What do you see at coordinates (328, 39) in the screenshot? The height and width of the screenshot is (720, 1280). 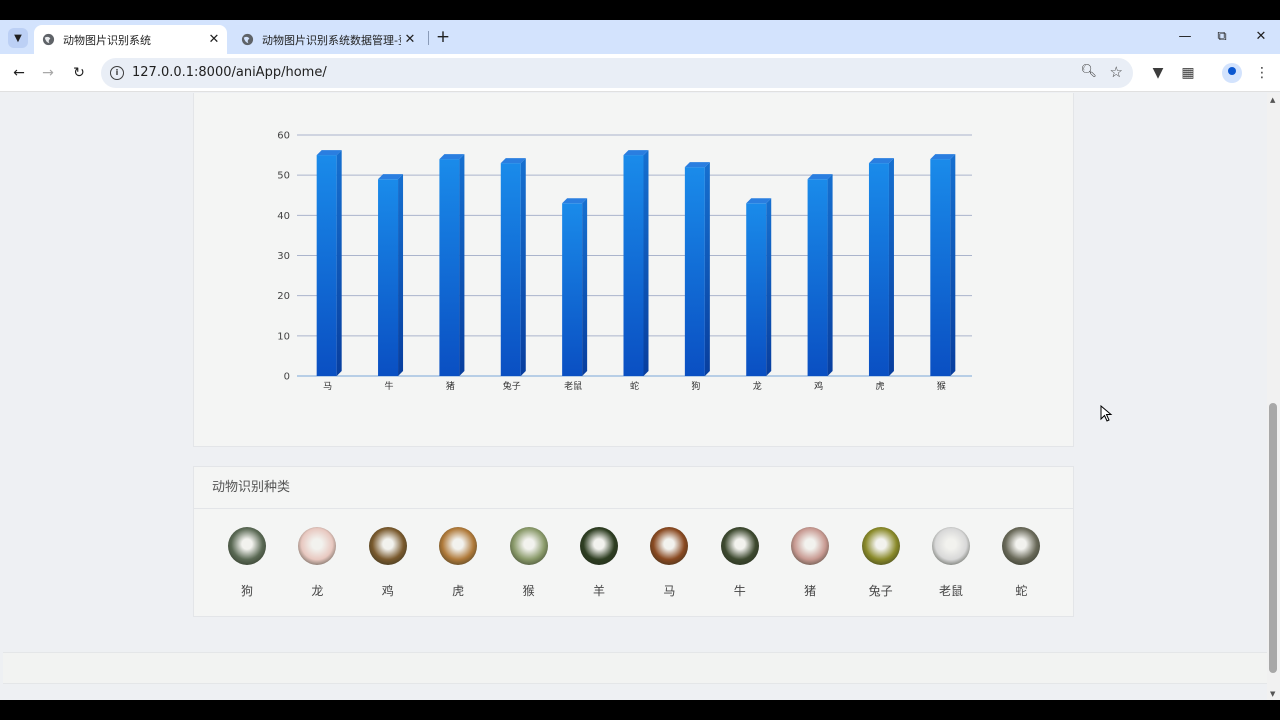 I see `tab-inactive: 动物图片识别系统数据管理-登录 ✕` at bounding box center [328, 39].